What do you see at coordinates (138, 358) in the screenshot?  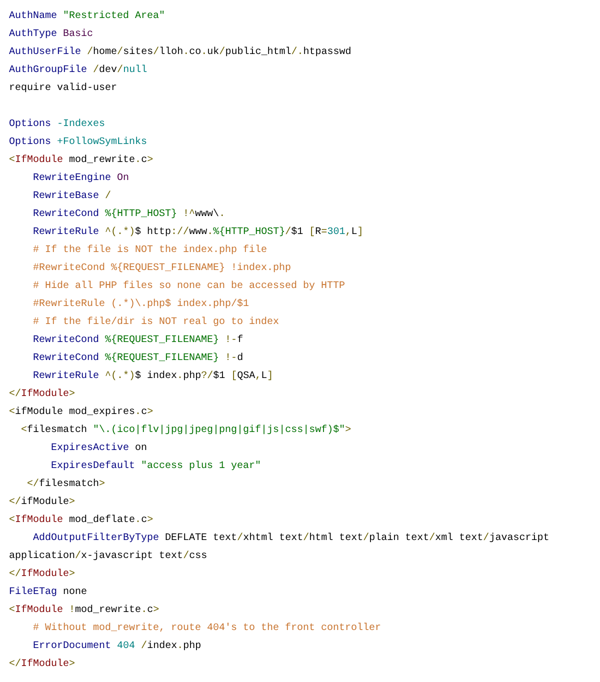 I see `code-line: RewriteCond %{REQUEST_FILENAME} !-d` at bounding box center [138, 358].